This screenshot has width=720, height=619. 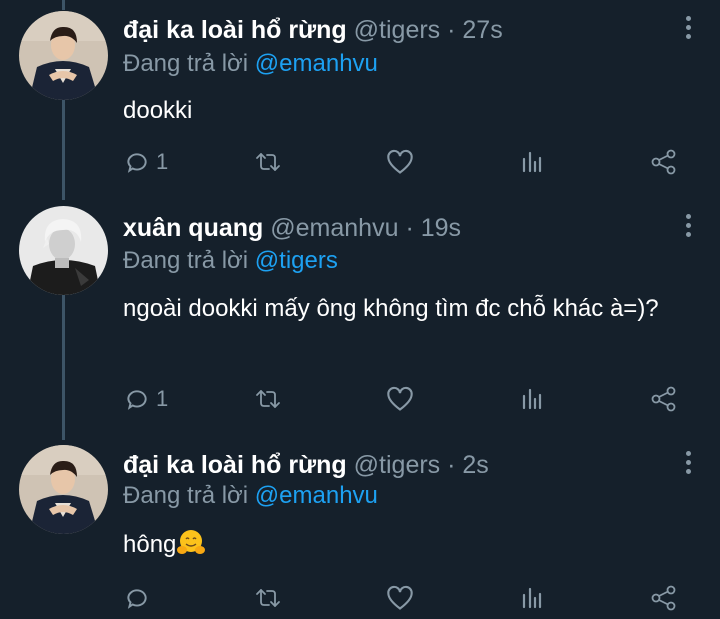 I want to click on timestamp: 19s, so click(x=441, y=228).